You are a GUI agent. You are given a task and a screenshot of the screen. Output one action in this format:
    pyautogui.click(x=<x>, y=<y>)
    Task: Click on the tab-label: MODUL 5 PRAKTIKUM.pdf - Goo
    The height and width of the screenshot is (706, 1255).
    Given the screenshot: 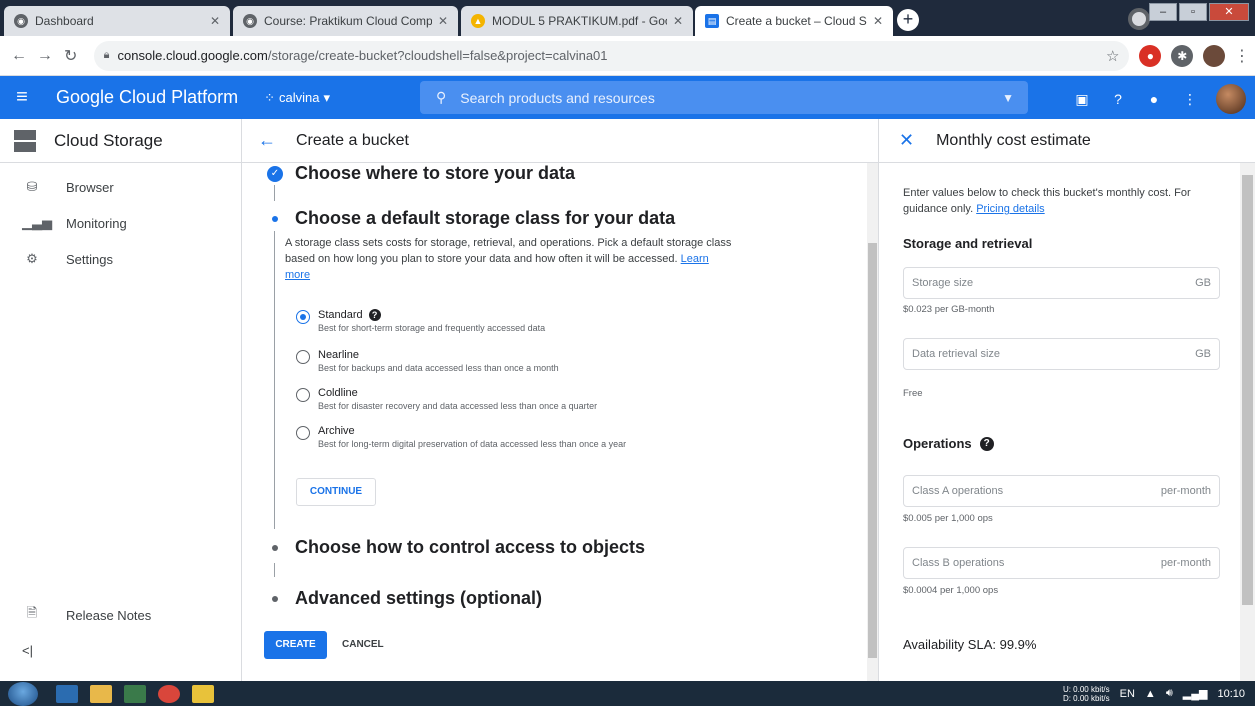 What is the action you would take?
    pyautogui.click(x=579, y=21)
    